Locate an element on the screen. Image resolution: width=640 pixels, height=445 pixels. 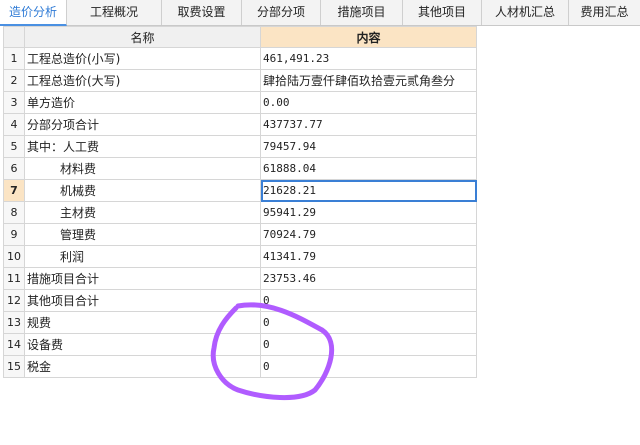
row-value: 23753.46 is located at coordinates (368, 278).